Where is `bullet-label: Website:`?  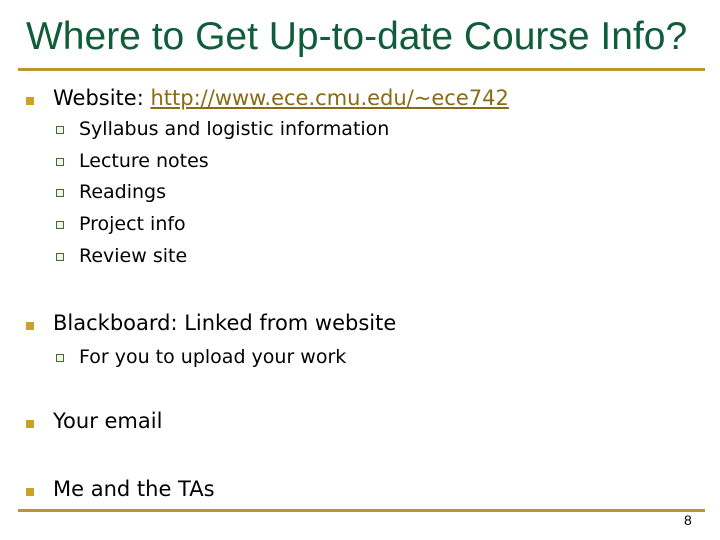
bullet-label: Website: is located at coordinates (98, 98).